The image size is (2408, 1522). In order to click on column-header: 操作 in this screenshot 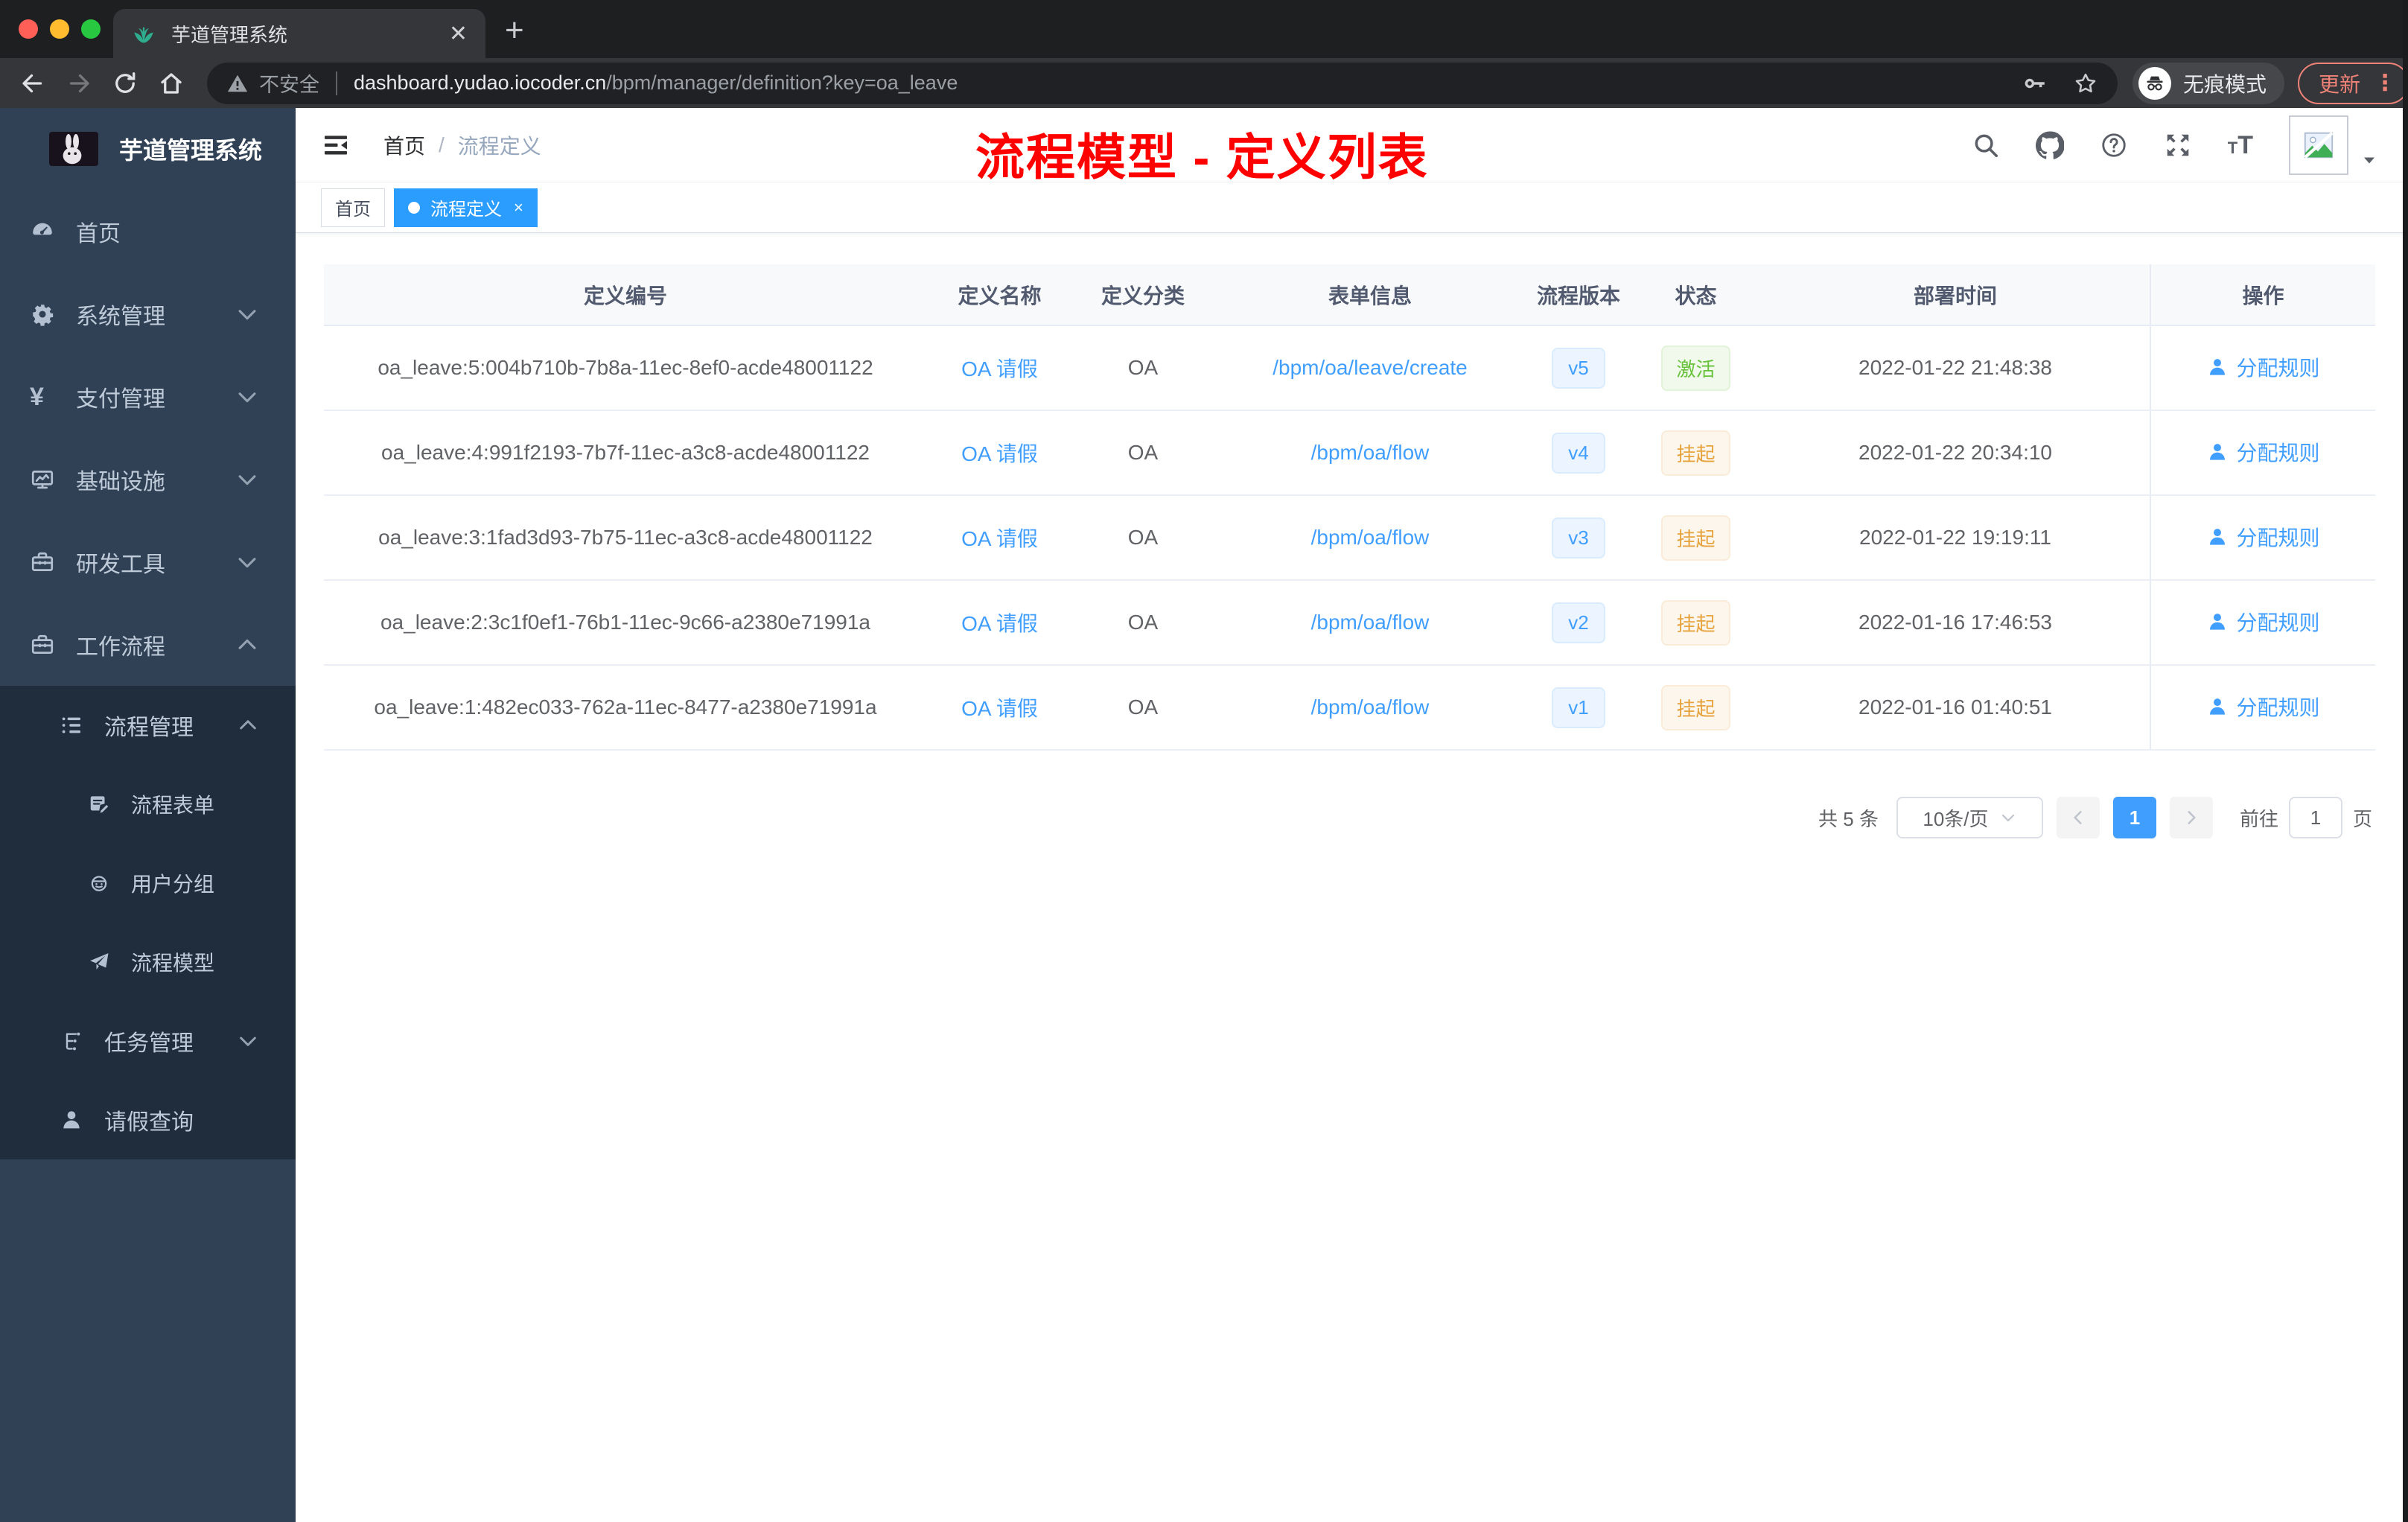, I will do `click(2262, 295)`.